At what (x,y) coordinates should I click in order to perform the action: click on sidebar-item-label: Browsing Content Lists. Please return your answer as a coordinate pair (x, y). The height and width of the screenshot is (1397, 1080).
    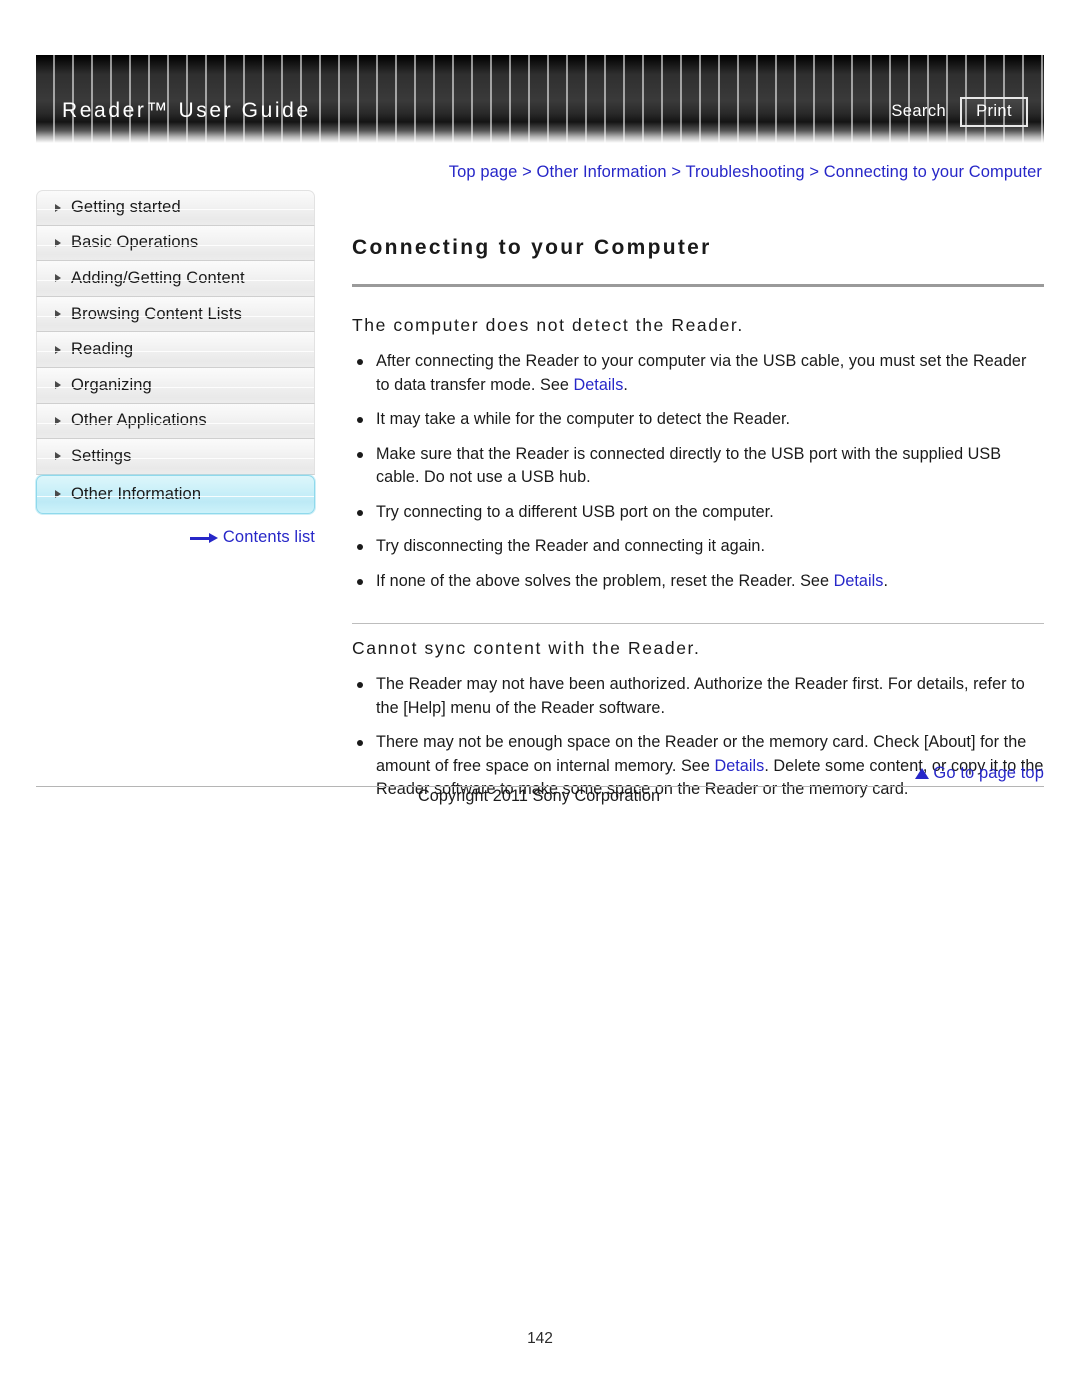
    Looking at the image, I should click on (156, 313).